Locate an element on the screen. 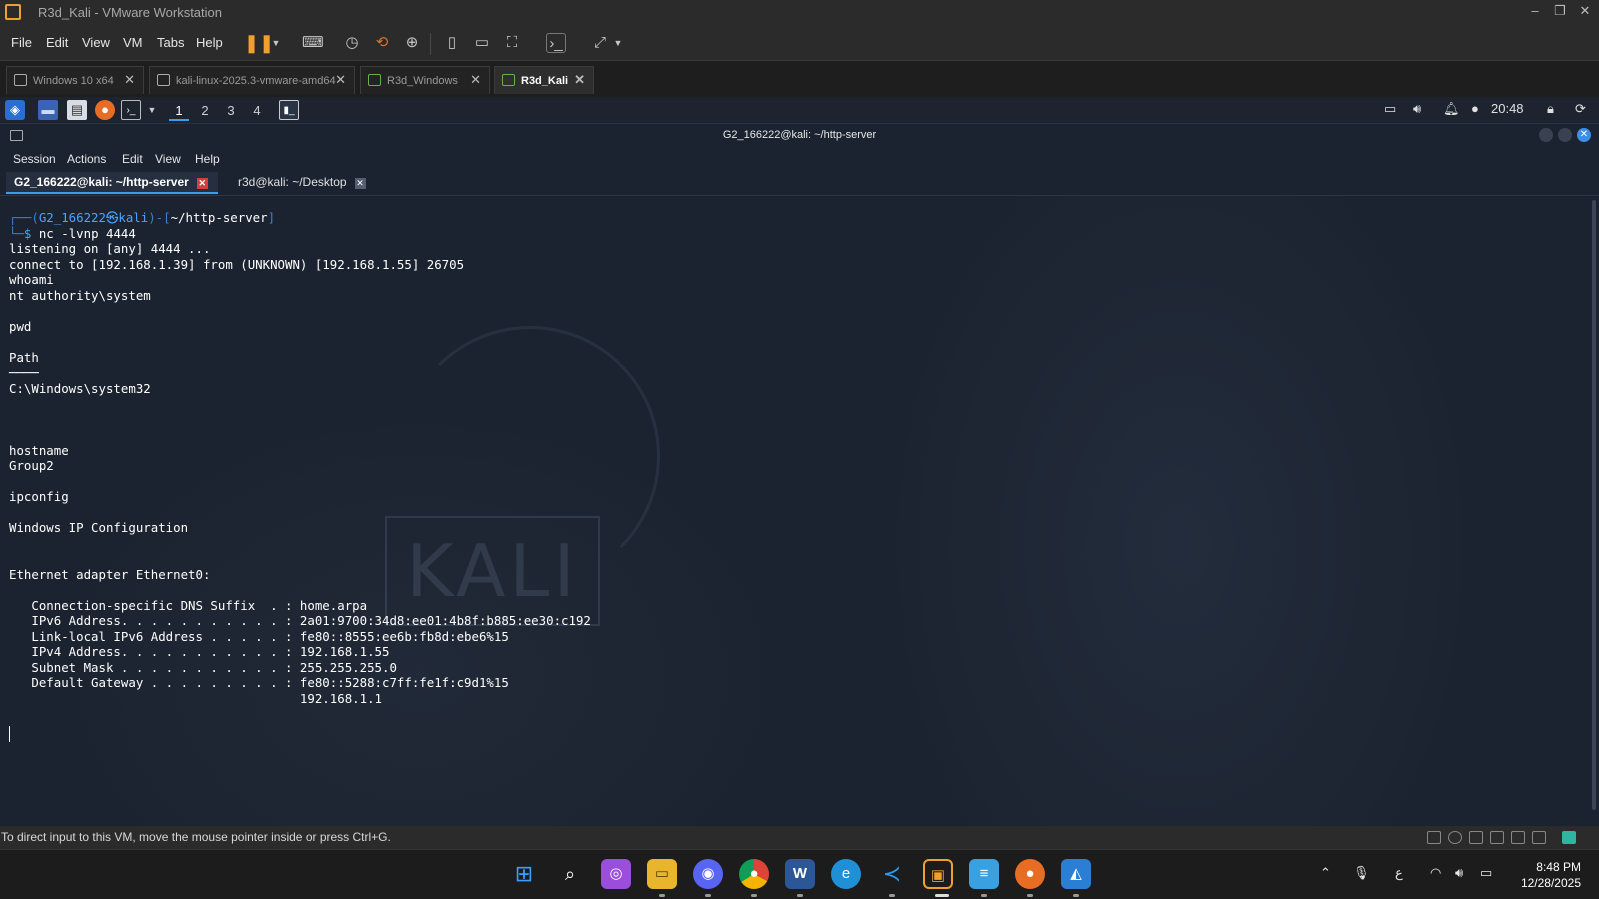  word-icon: W is located at coordinates (800, 874).